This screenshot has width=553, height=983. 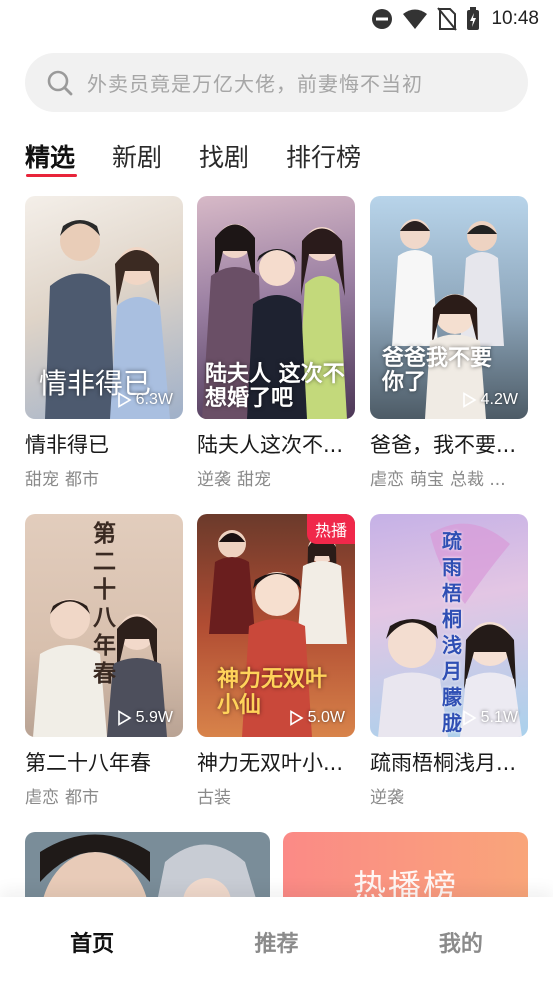 I want to click on poster-image: 疏雨梧桐浅月朦胧 5.1W, so click(x=449, y=625).